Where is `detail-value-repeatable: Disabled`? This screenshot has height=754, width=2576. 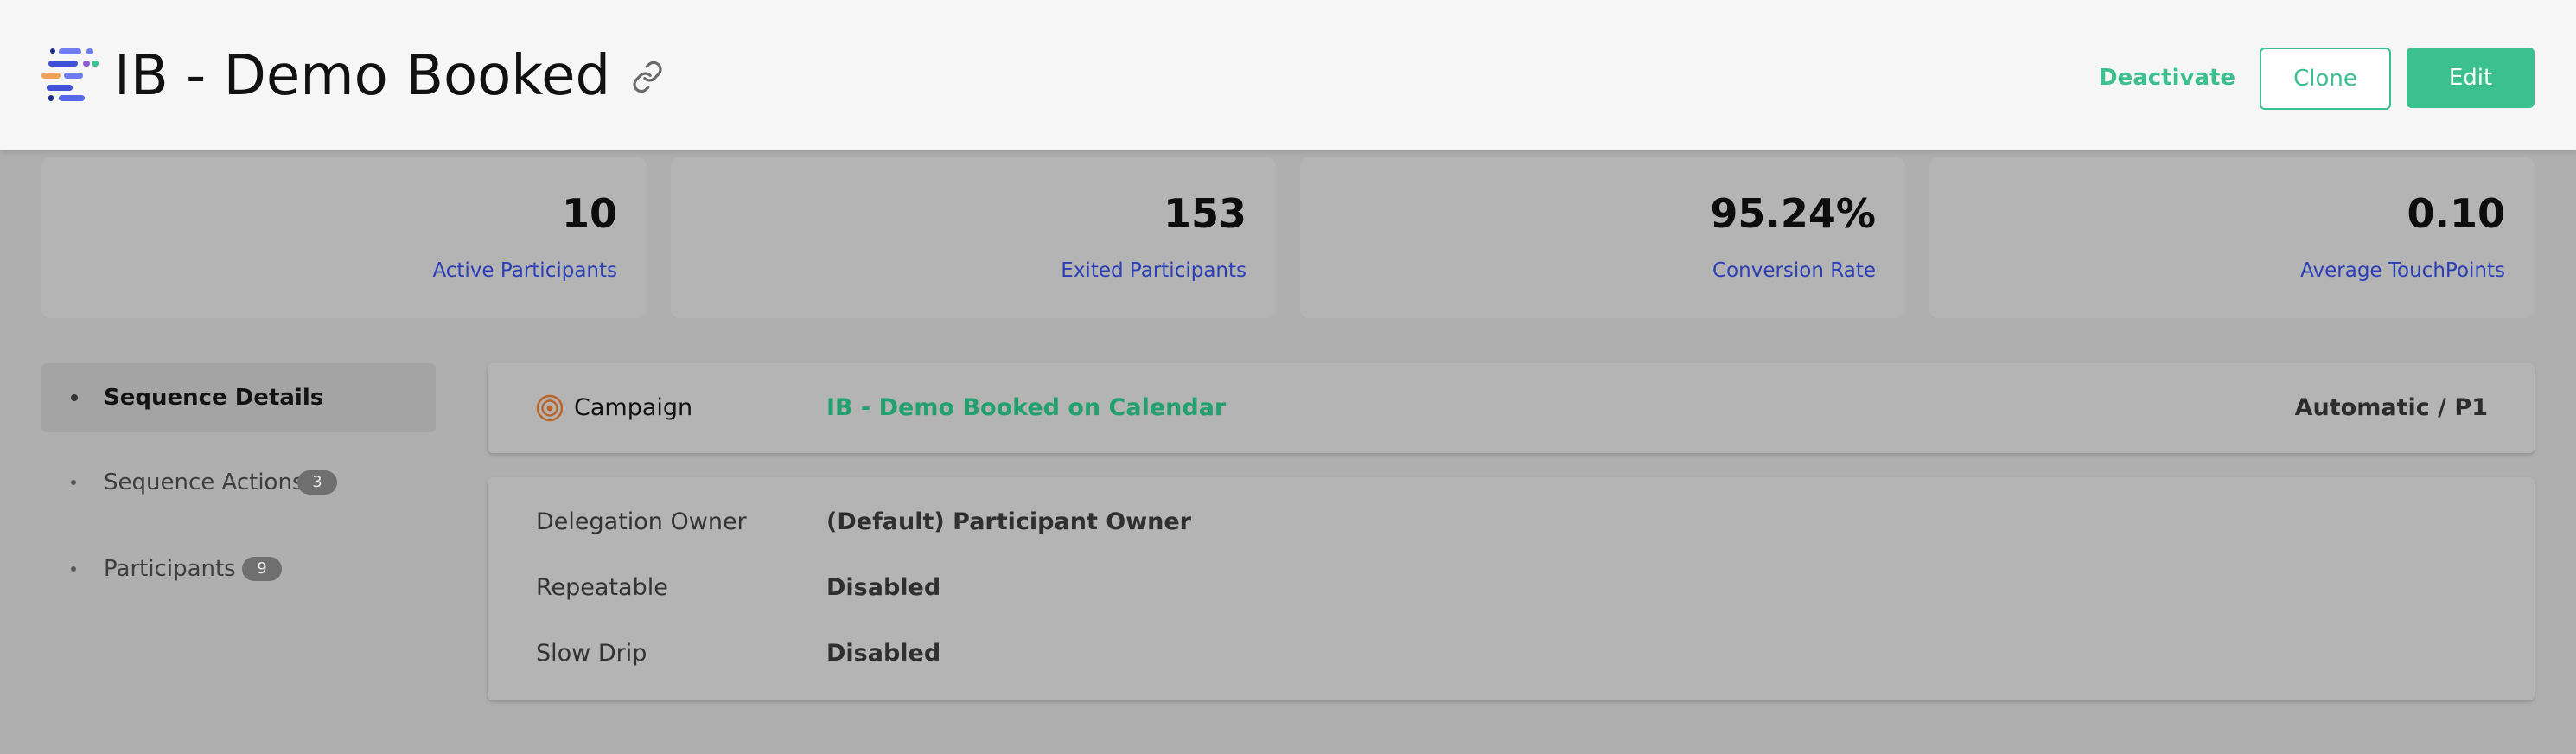 detail-value-repeatable: Disabled is located at coordinates (883, 587).